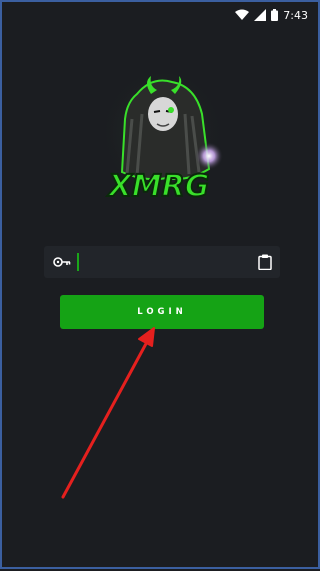 The image size is (320, 571). What do you see at coordinates (160, 15) in the screenshot?
I see `status-bar: 7:43` at bounding box center [160, 15].